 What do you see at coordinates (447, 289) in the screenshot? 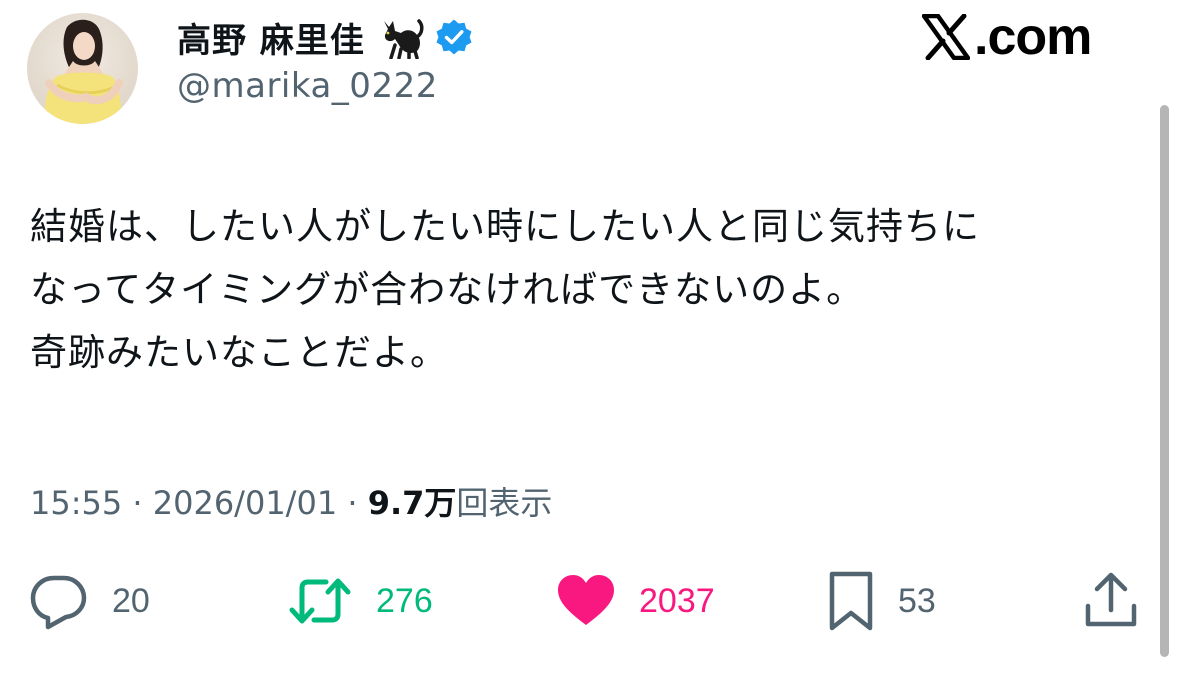
I see `tweet-line: なってタイミングが合わなければできないのよ。` at bounding box center [447, 289].